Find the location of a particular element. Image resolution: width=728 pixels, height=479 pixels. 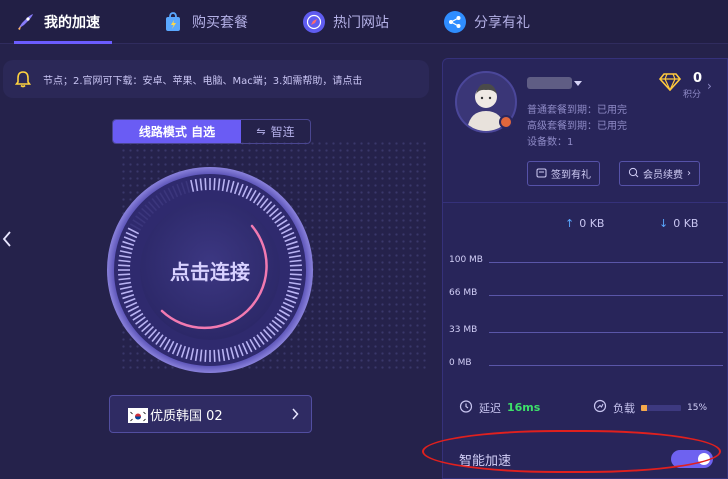

server-name: 优质韩国 02 is located at coordinates (186, 416).